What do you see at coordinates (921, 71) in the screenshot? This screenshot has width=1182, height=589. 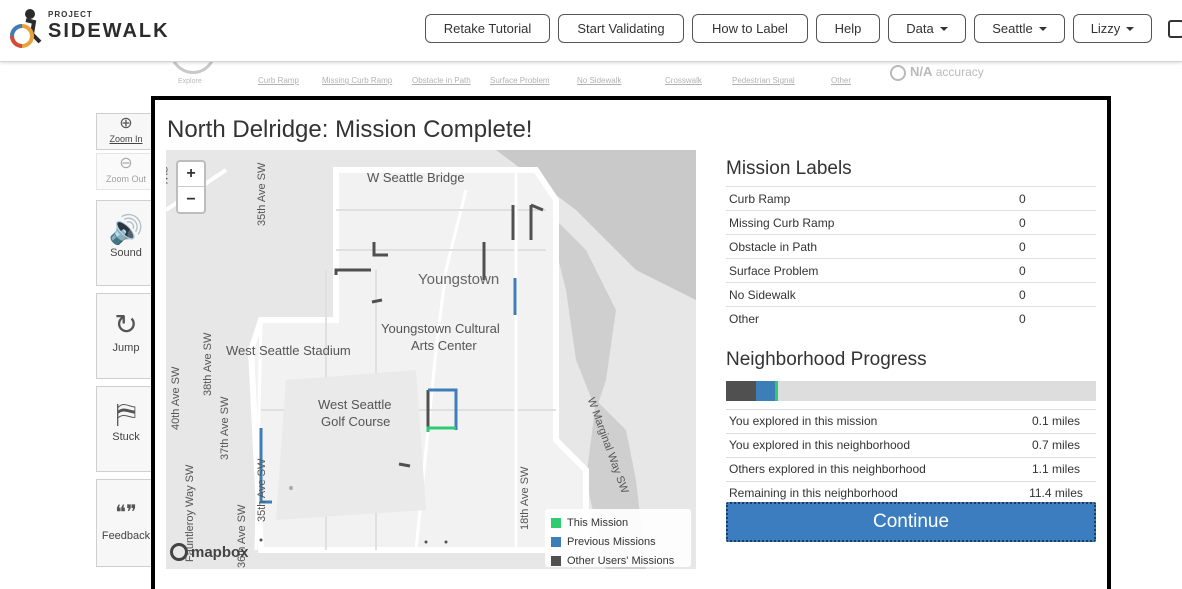 I see `accuracy-value: N/A` at bounding box center [921, 71].